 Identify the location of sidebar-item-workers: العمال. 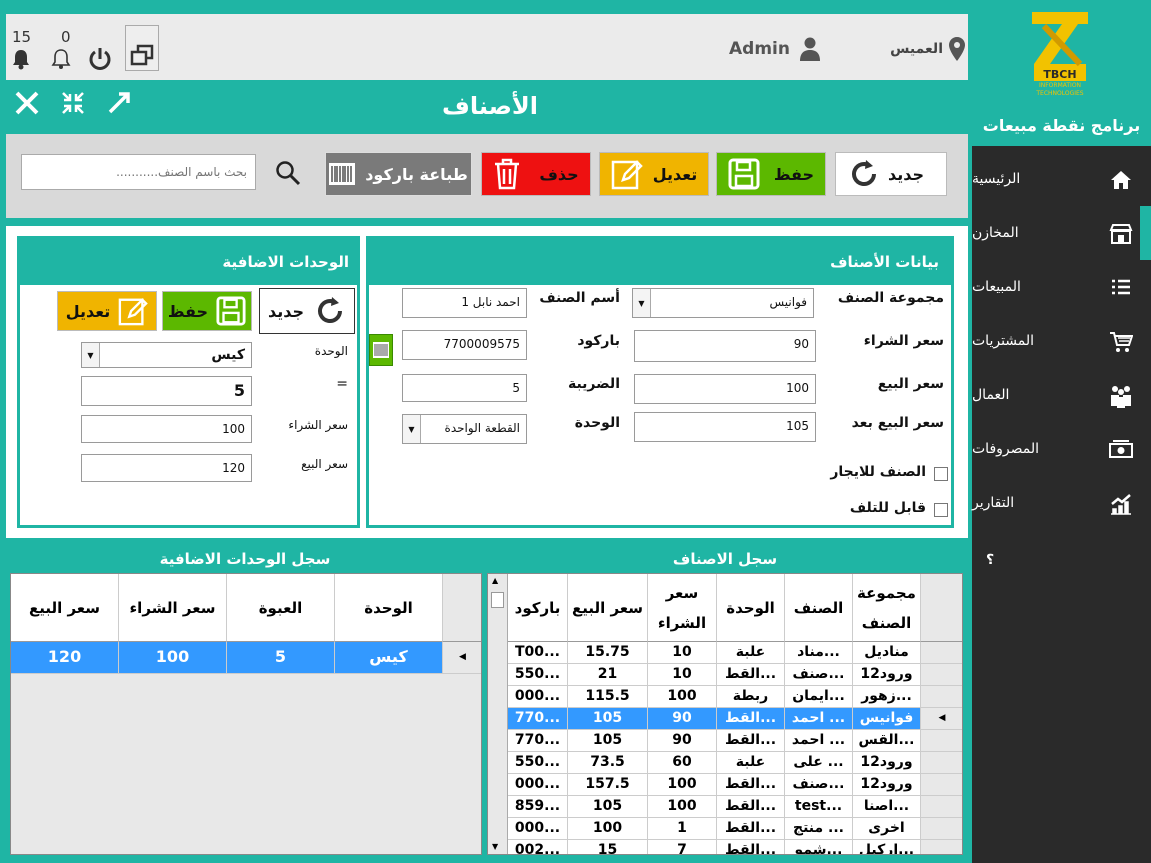
(1061, 395).